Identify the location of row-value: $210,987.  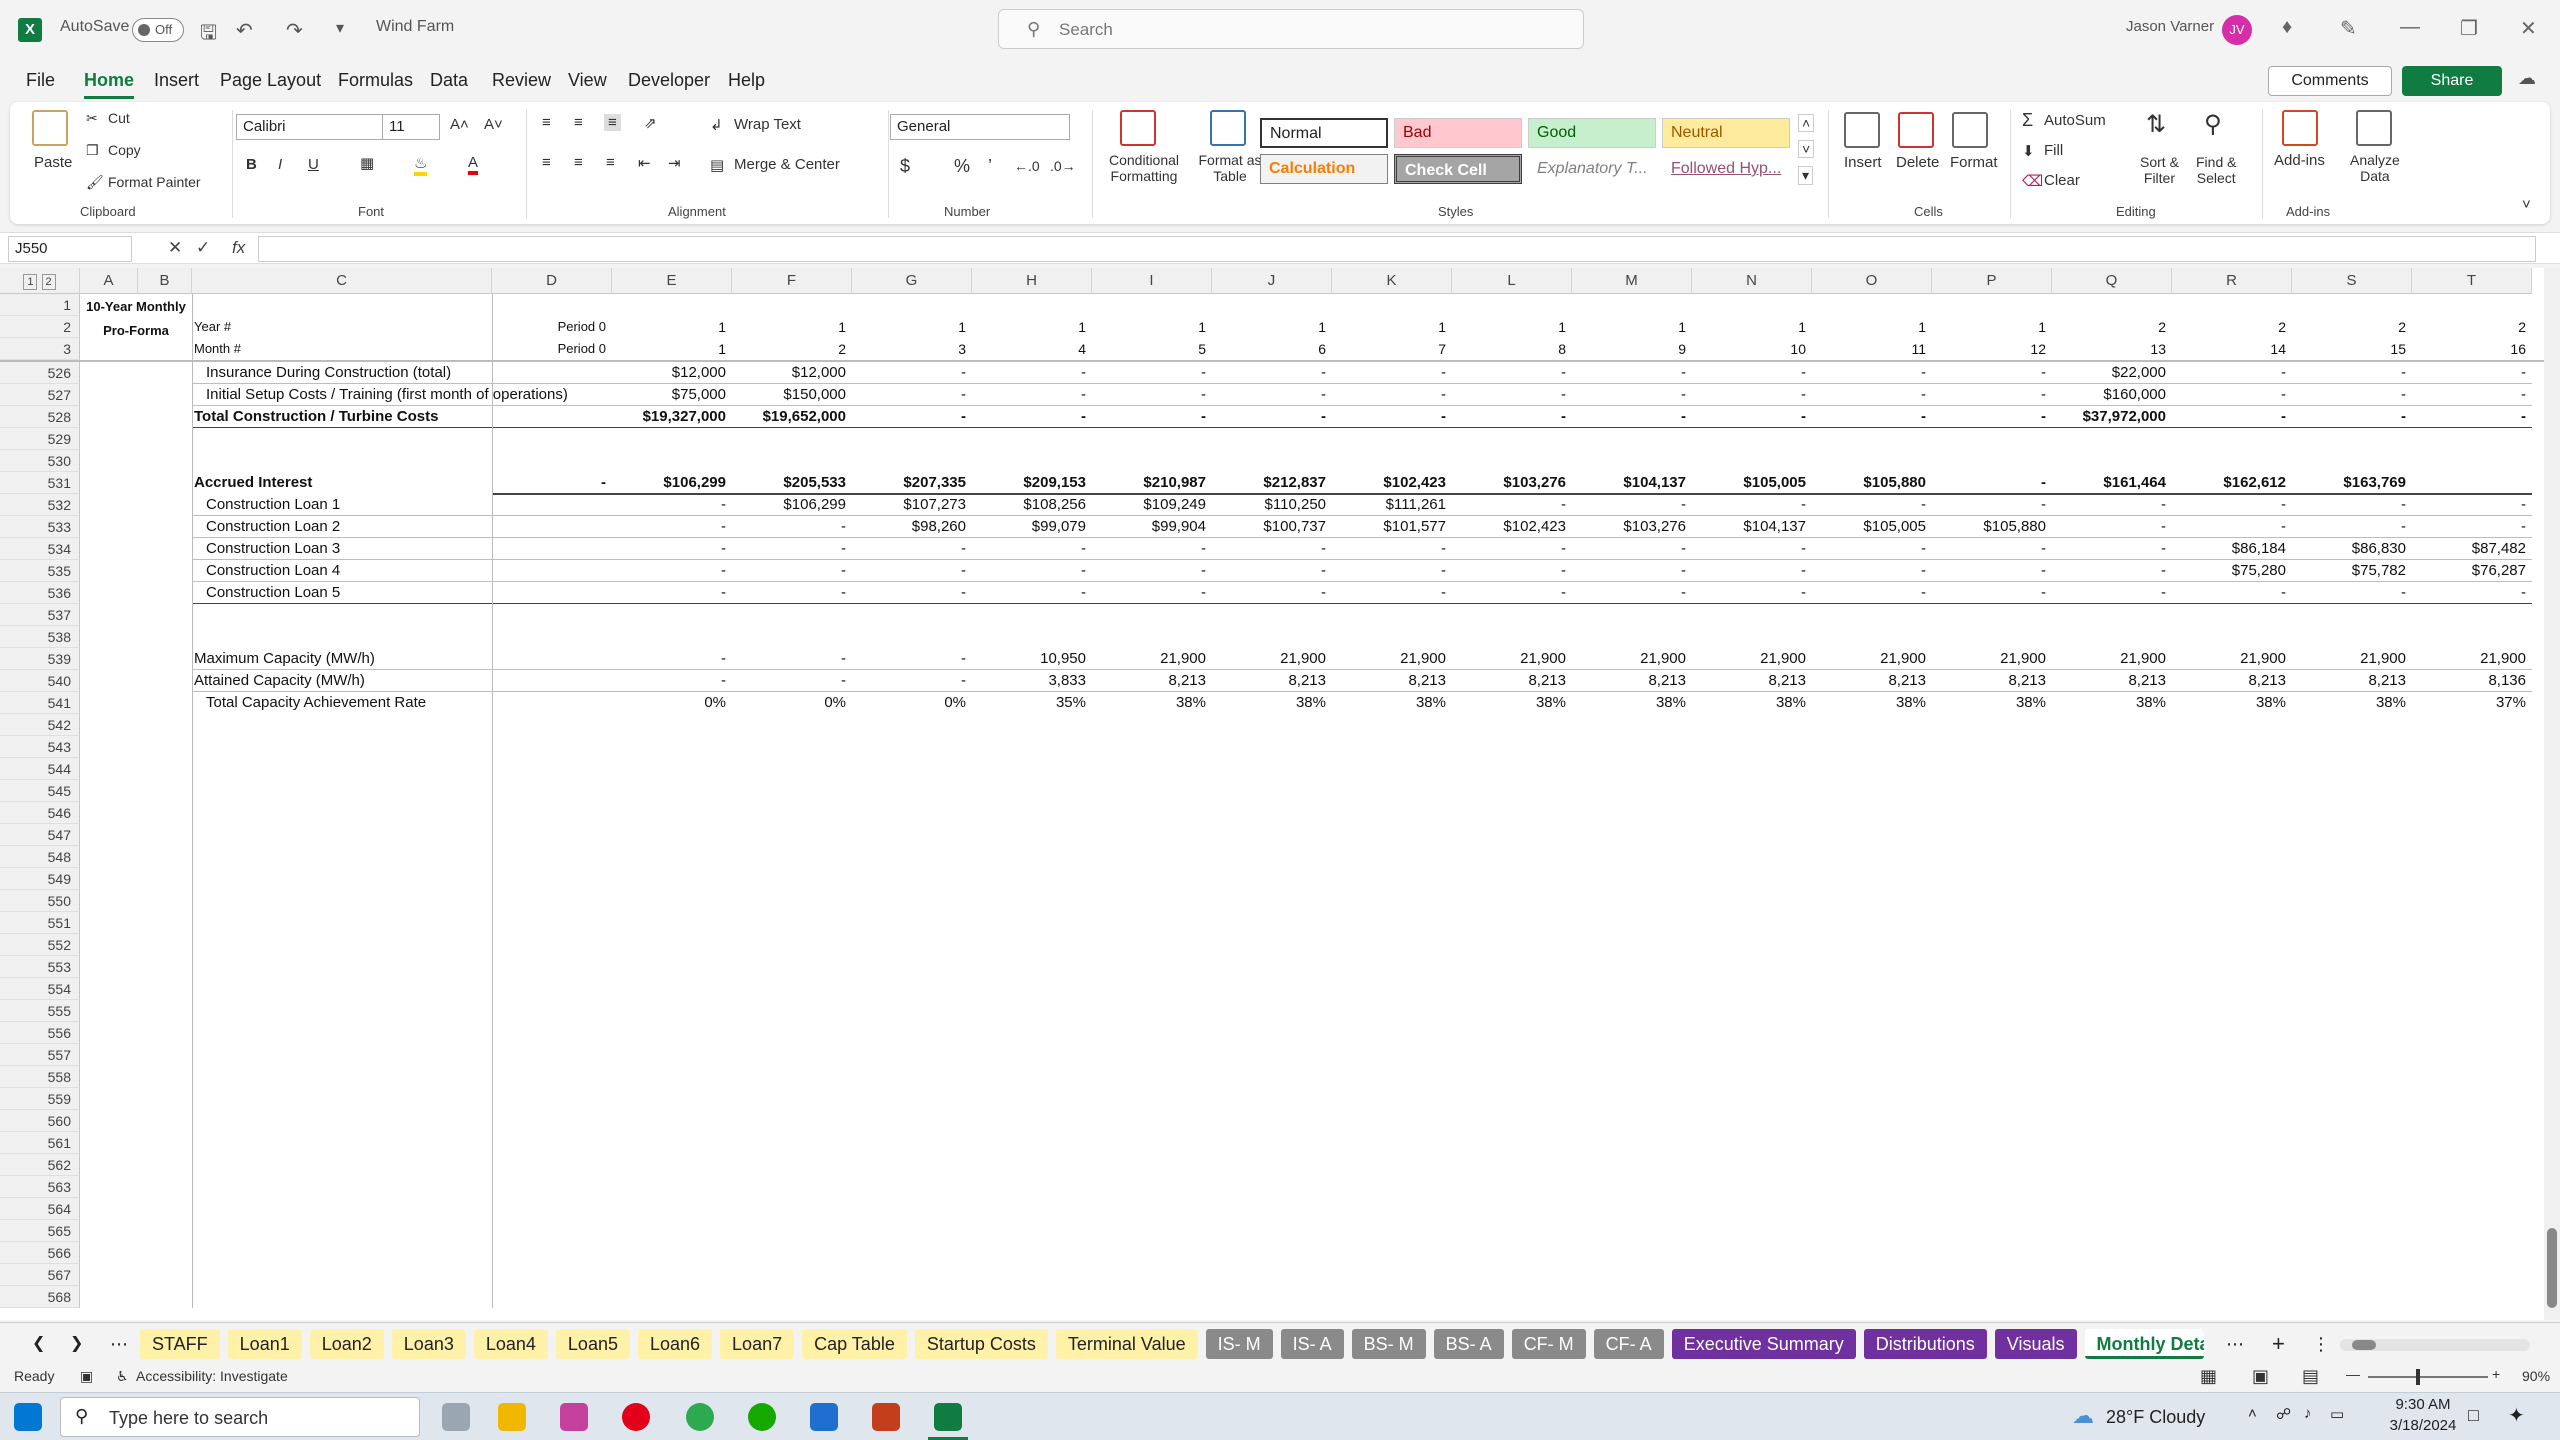
(1152, 483).